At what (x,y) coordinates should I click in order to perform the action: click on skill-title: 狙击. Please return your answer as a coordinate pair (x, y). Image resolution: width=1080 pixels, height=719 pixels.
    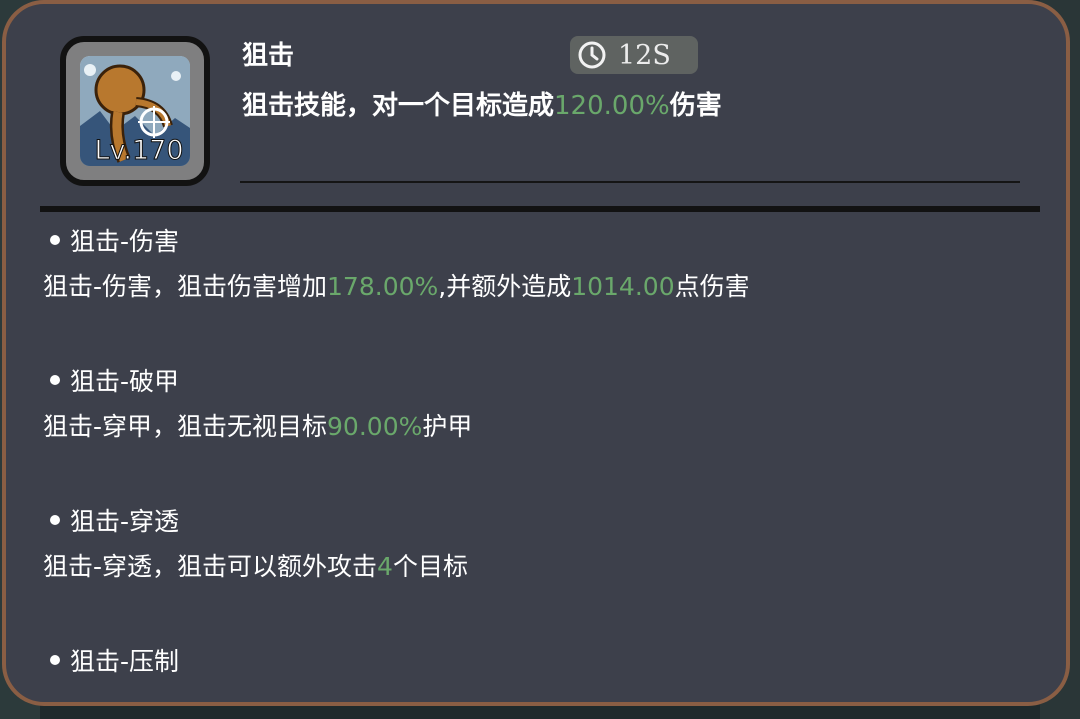
    Looking at the image, I should click on (268, 56).